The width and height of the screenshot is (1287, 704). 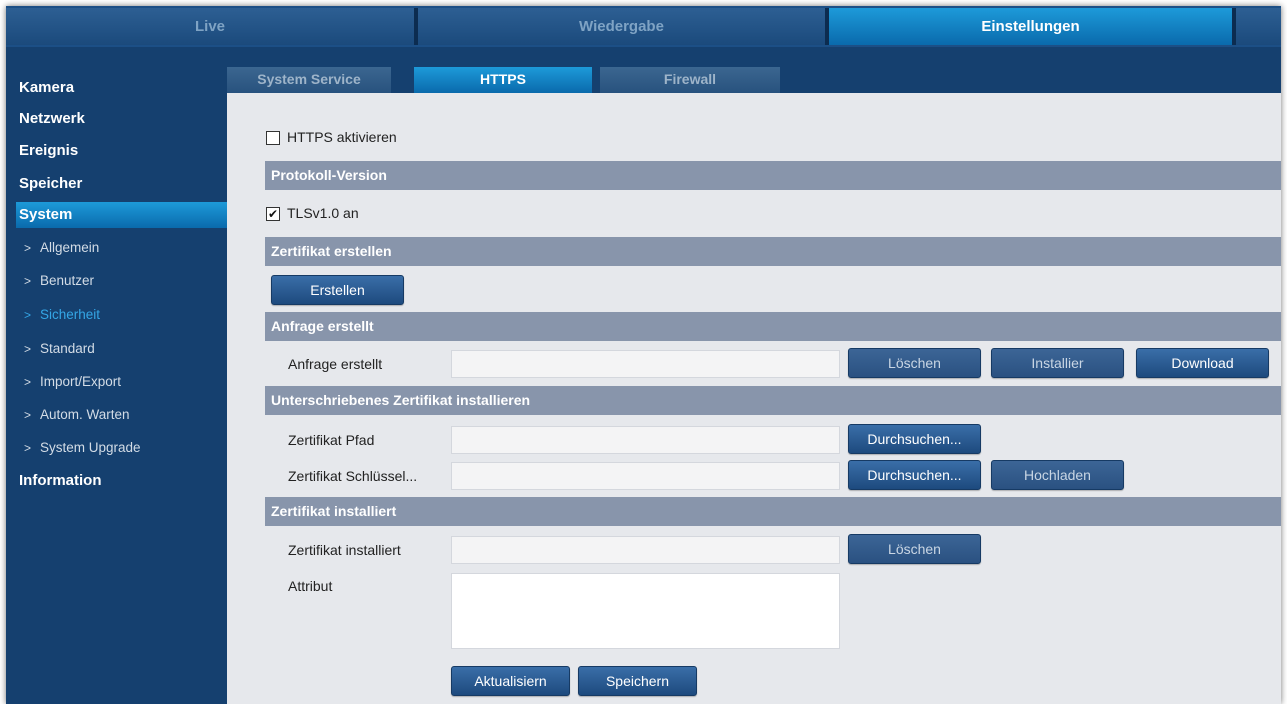 I want to click on create-button: Erstellen, so click(x=337, y=290).